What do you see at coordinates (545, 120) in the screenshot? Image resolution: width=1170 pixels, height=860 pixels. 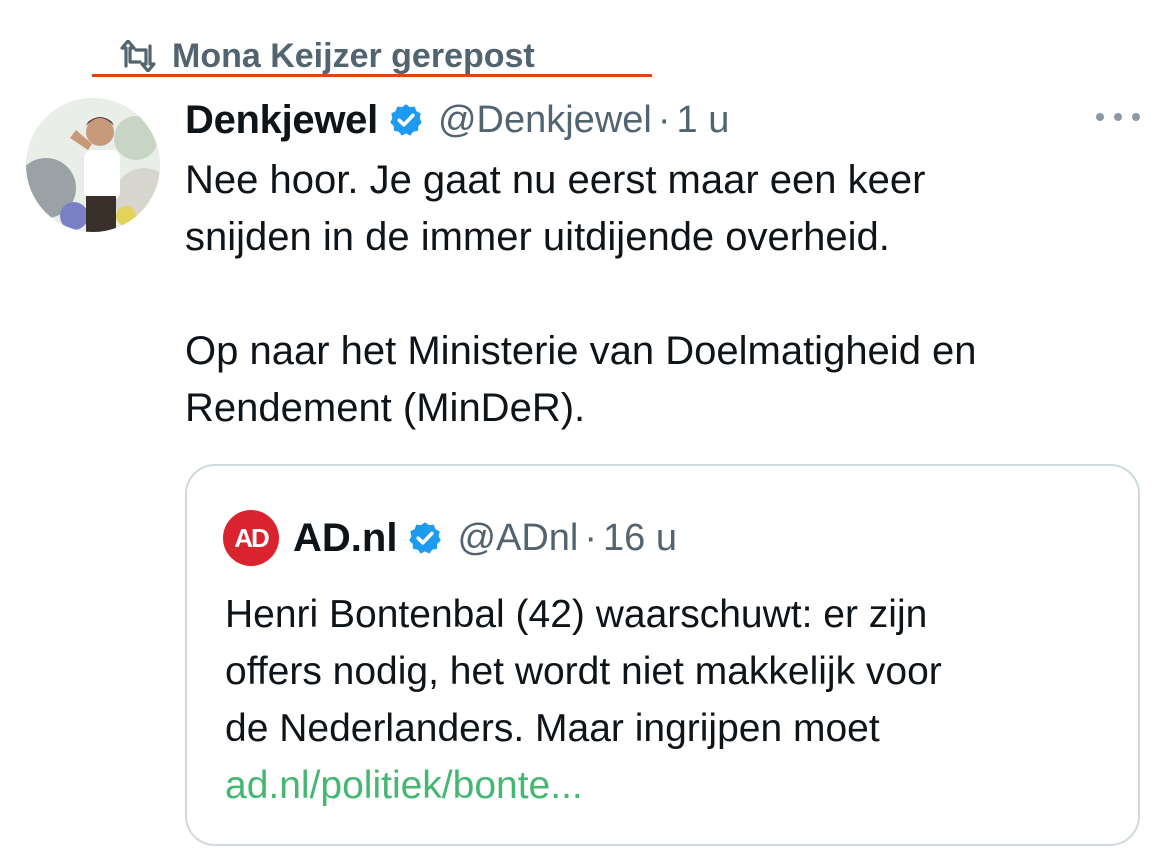 I see `author-handle: @Denkjewel` at bounding box center [545, 120].